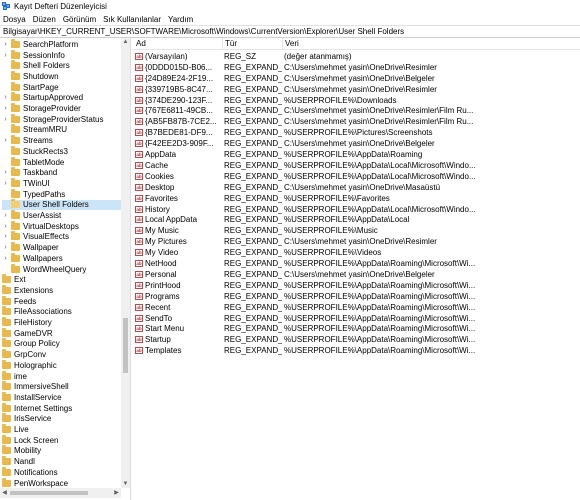 The width and height of the screenshot is (580, 500). I want to click on tree-item: › StorageProvider, so click(61, 108).